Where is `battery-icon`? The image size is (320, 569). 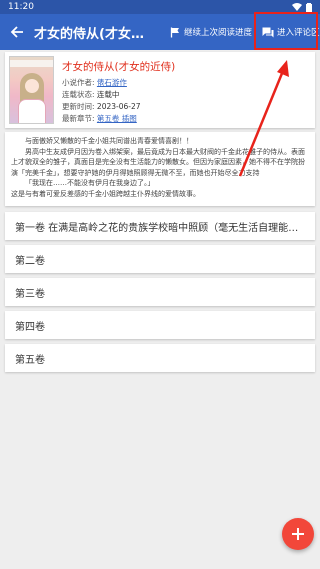 battery-icon is located at coordinates (309, 7).